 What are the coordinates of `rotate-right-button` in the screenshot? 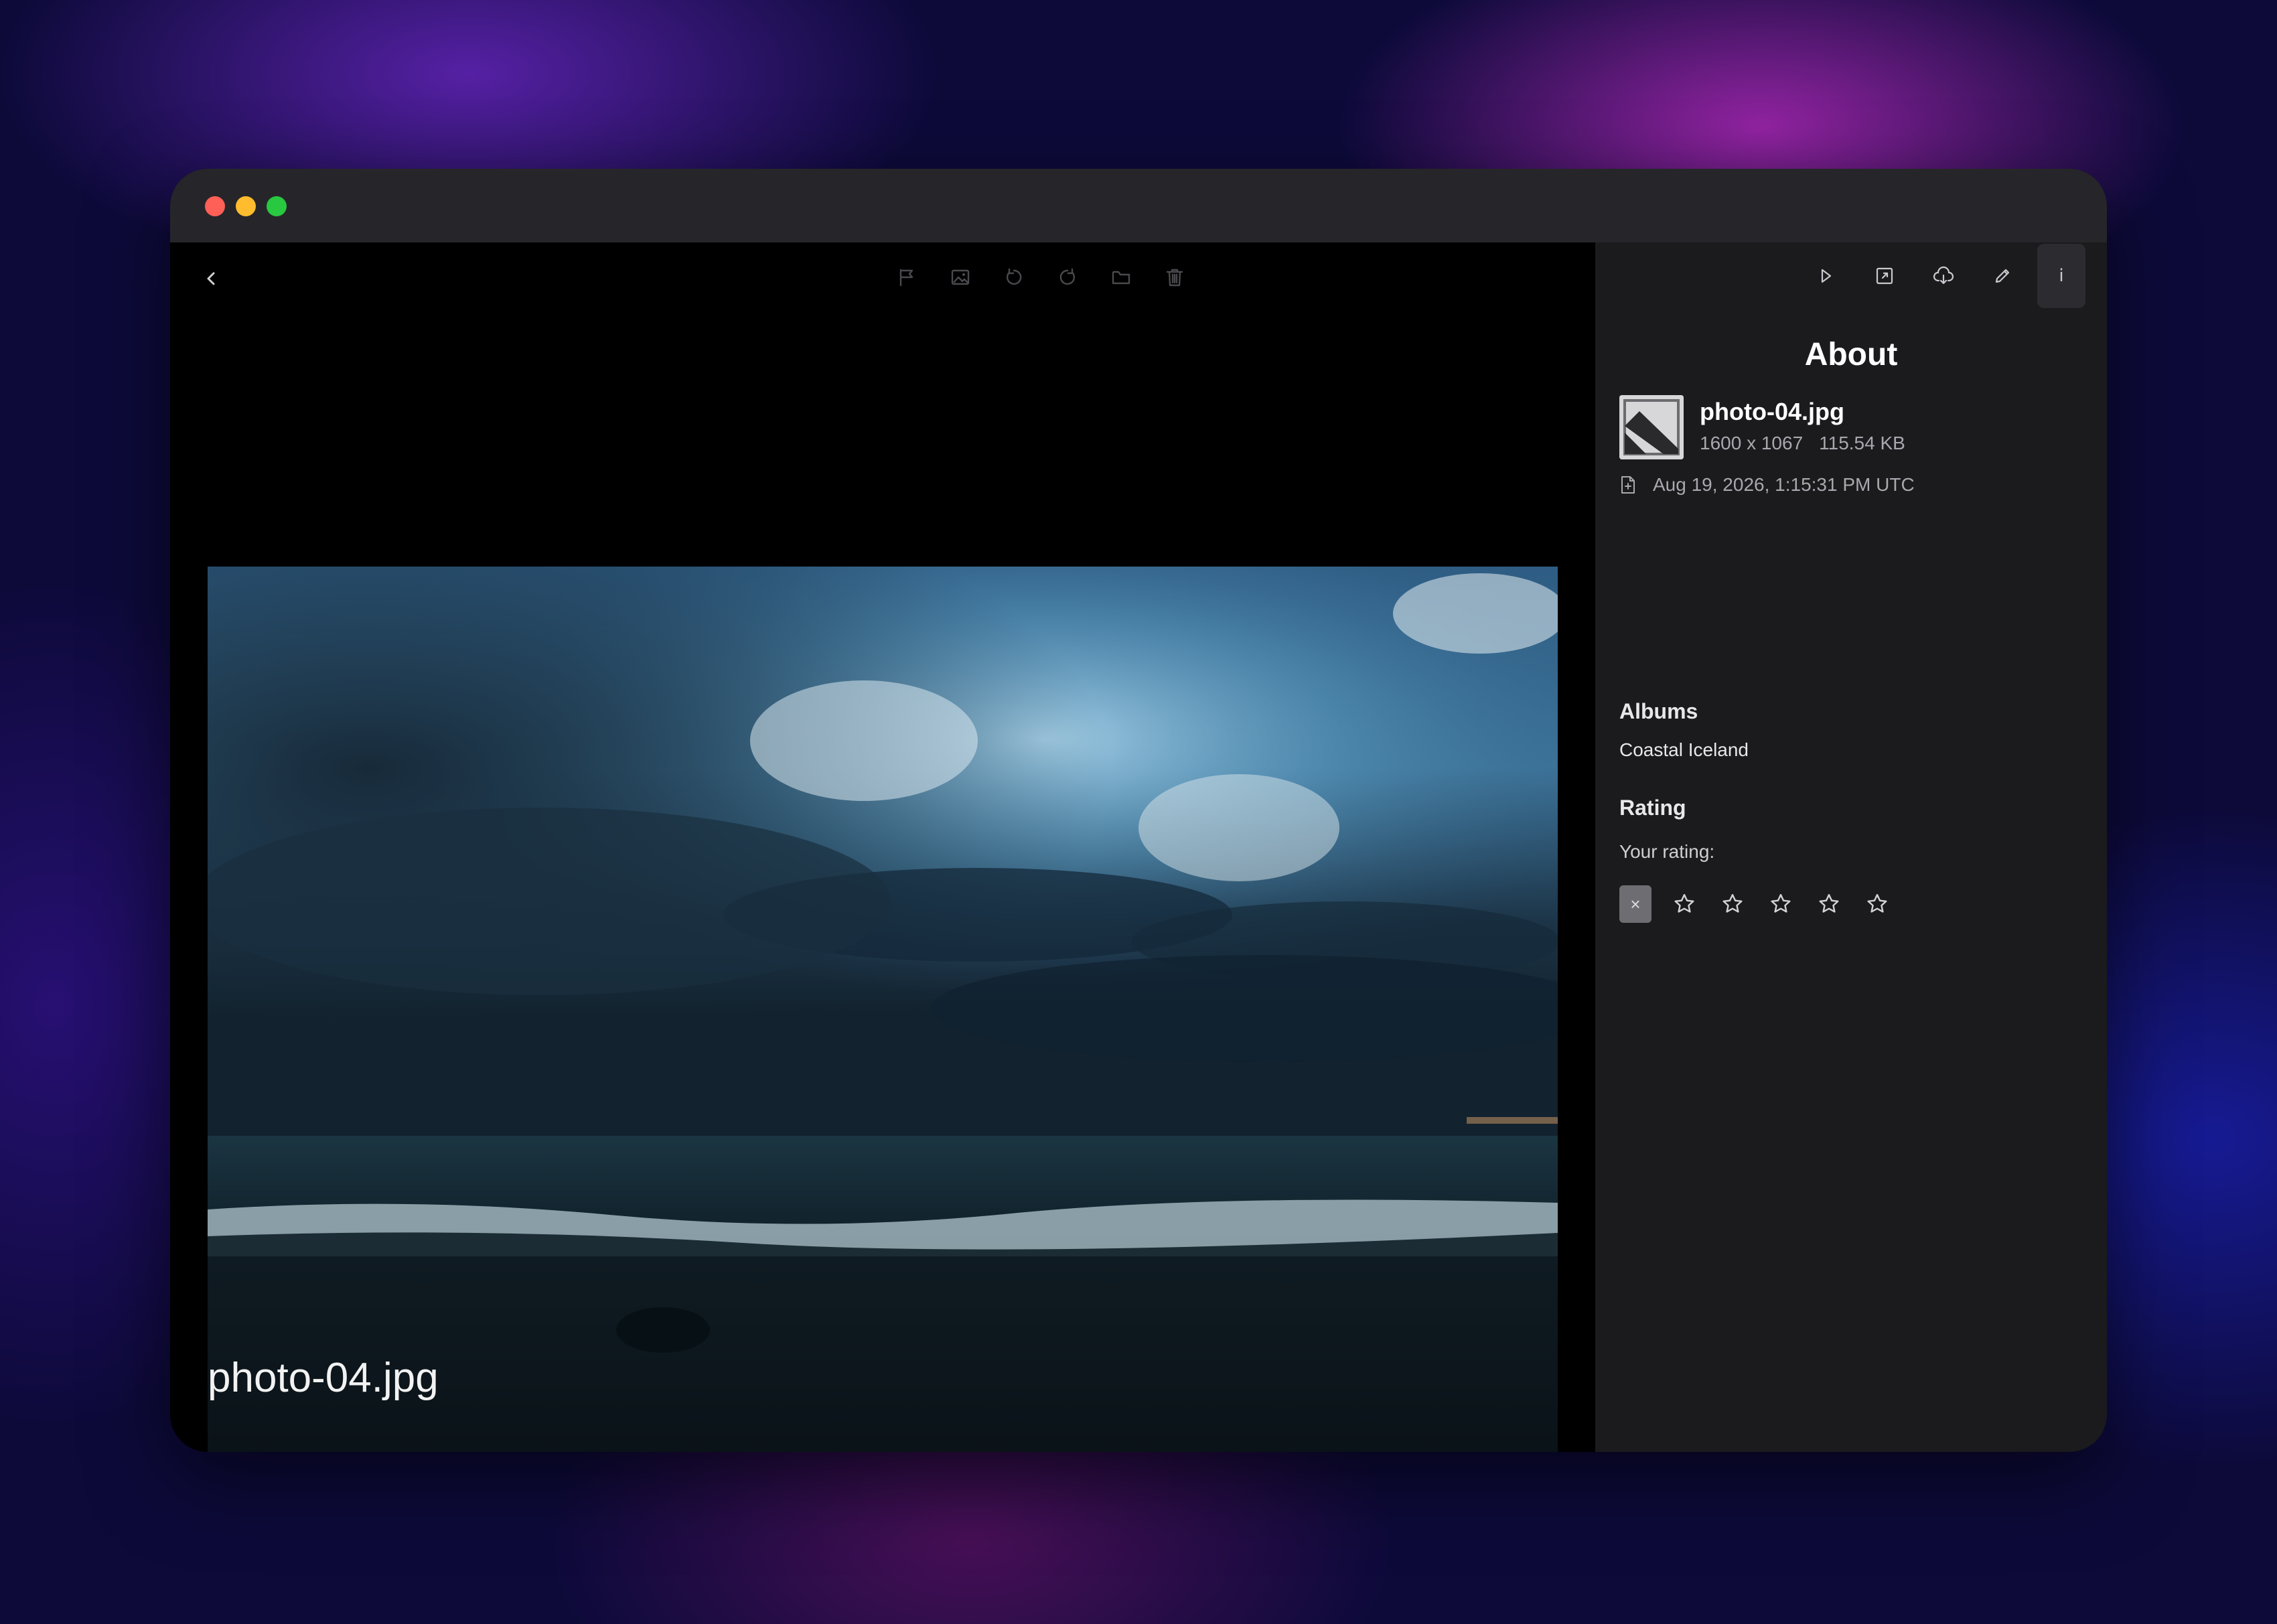 It's located at (1067, 277).